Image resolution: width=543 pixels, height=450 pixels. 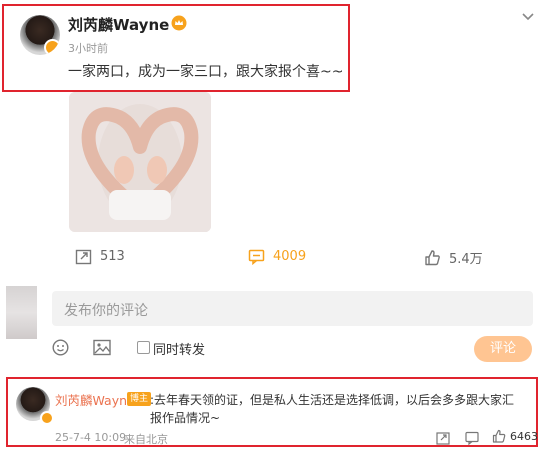 I want to click on post-menu-chevron-icon, so click(x=528, y=16).